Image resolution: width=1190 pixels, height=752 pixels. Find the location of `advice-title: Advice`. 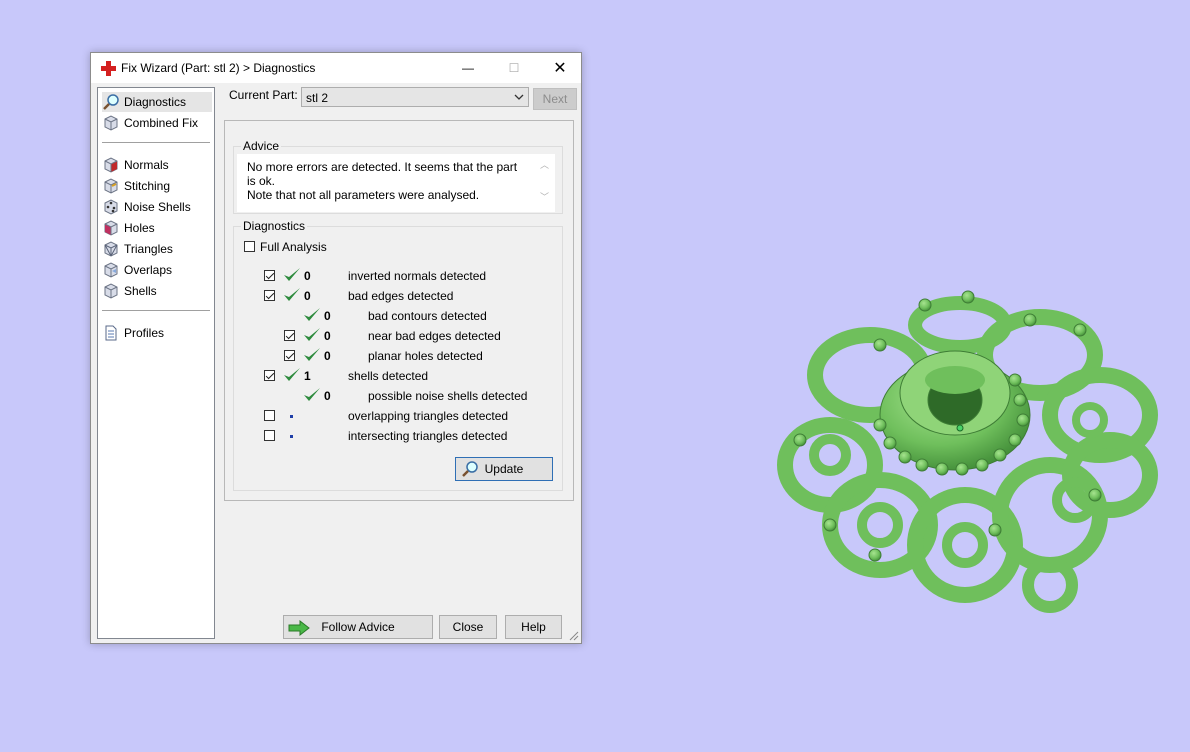

advice-title: Advice is located at coordinates (261, 146).